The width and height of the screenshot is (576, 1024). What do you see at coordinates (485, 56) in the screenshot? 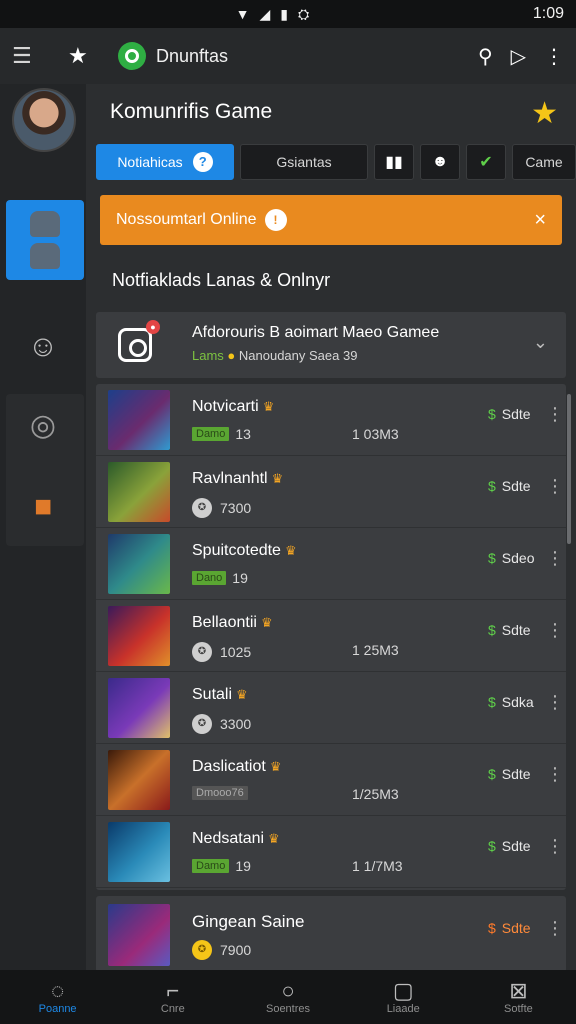
I see `search-icon: ⚲` at bounding box center [485, 56].